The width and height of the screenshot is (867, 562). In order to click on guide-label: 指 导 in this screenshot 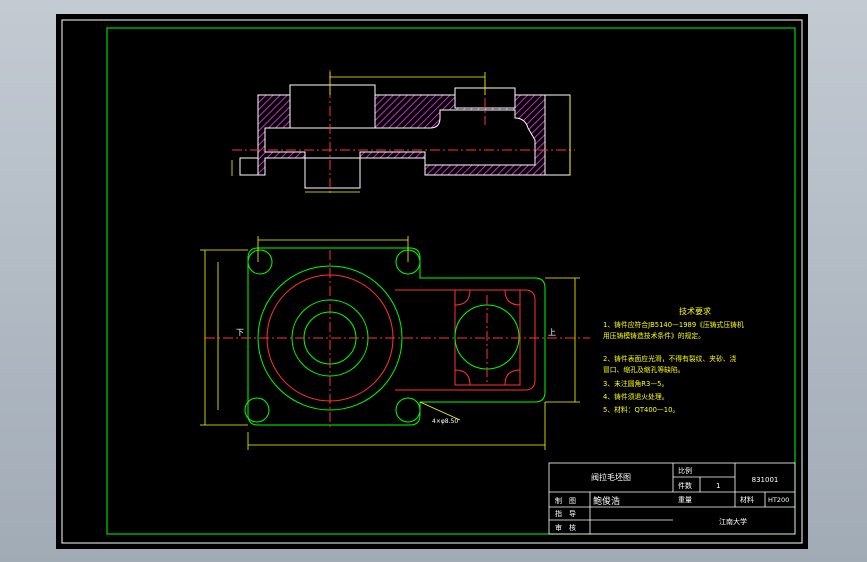, I will do `click(565, 513)`.